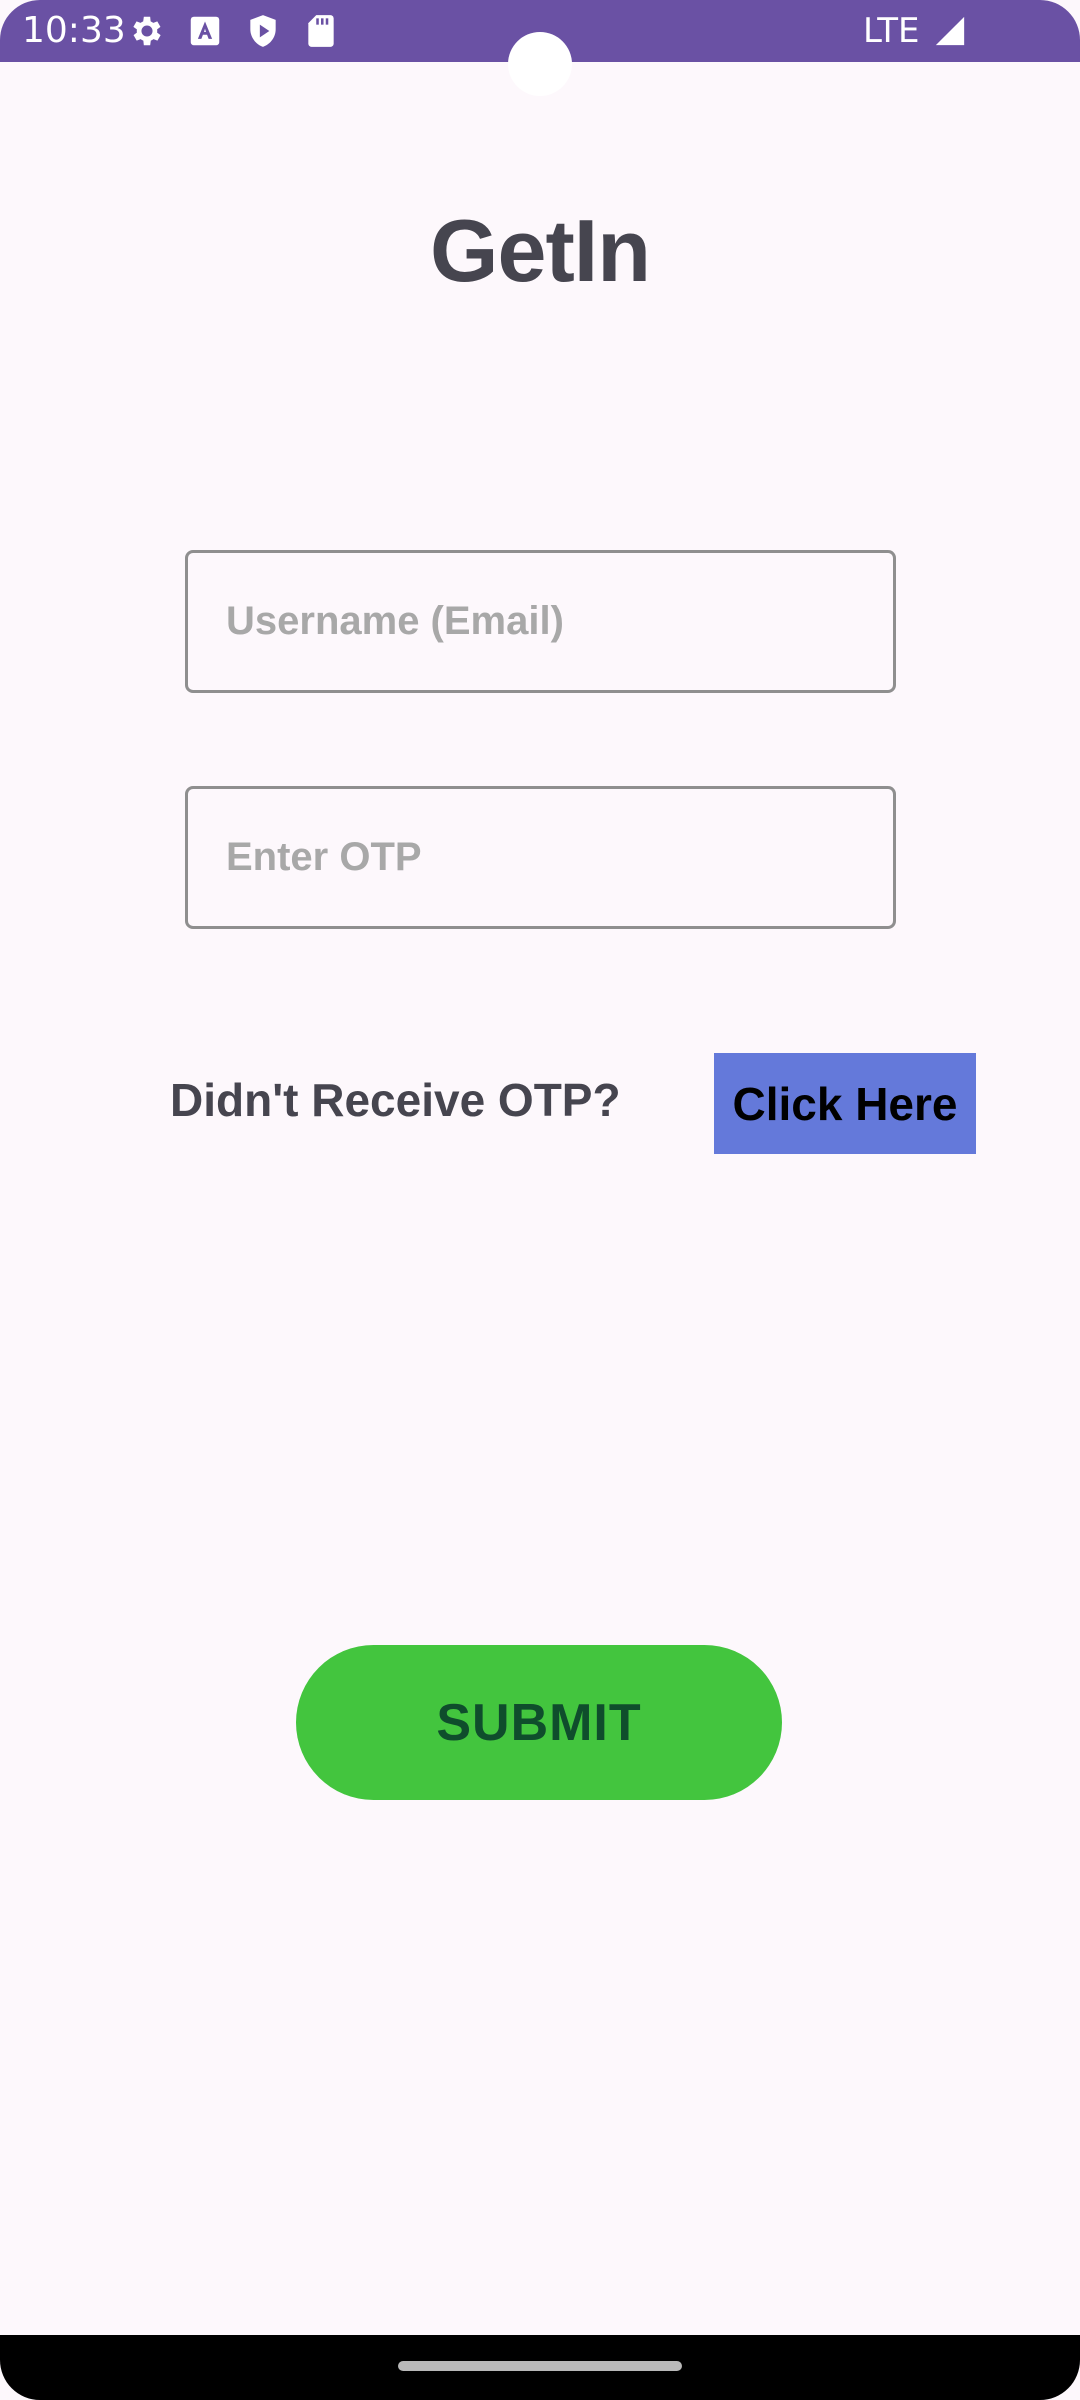  Describe the element at coordinates (147, 31) in the screenshot. I see `settings-icon` at that location.